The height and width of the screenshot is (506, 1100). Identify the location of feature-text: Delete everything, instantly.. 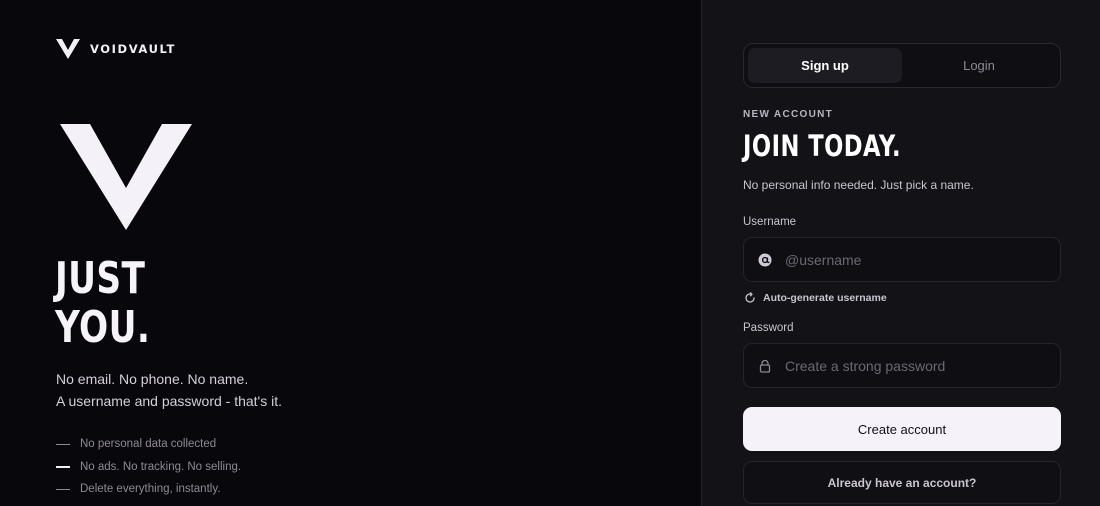
(150, 489).